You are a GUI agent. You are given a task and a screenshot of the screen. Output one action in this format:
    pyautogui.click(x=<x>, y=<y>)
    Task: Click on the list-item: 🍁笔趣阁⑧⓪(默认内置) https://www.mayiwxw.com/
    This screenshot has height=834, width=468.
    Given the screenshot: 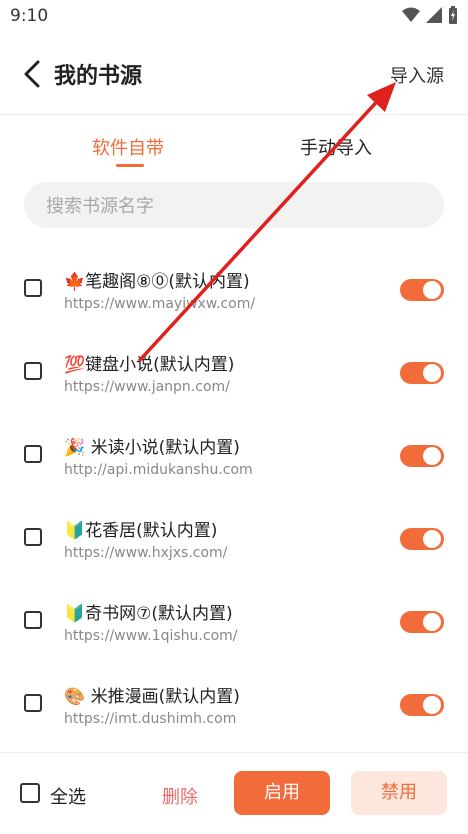 What is the action you would take?
    pyautogui.click(x=234, y=287)
    